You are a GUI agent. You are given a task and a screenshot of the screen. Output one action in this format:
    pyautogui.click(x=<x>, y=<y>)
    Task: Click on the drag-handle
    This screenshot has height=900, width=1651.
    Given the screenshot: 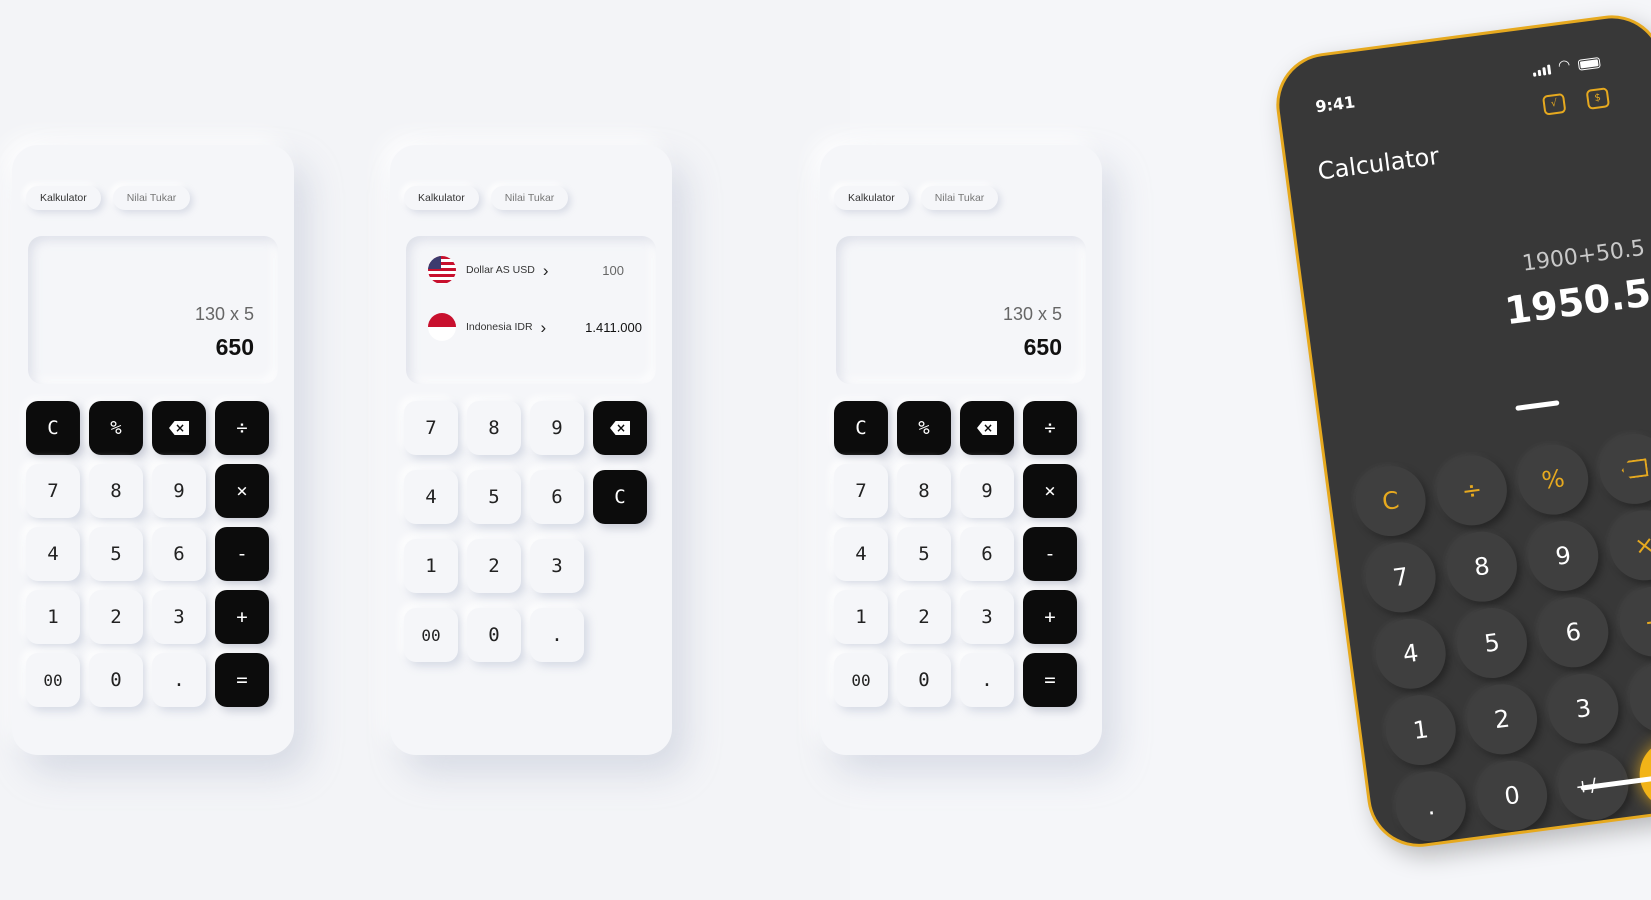 What is the action you would take?
    pyautogui.click(x=1537, y=405)
    